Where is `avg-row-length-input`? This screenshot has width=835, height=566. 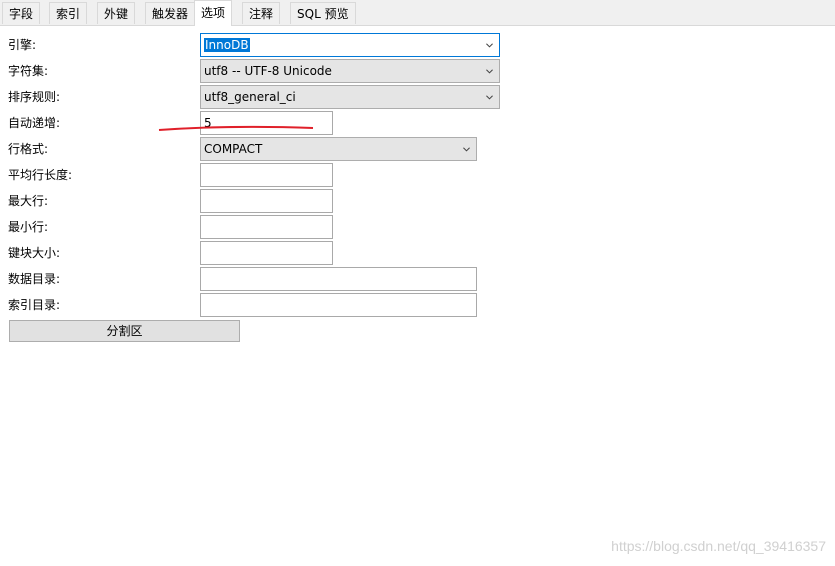 avg-row-length-input is located at coordinates (266, 175).